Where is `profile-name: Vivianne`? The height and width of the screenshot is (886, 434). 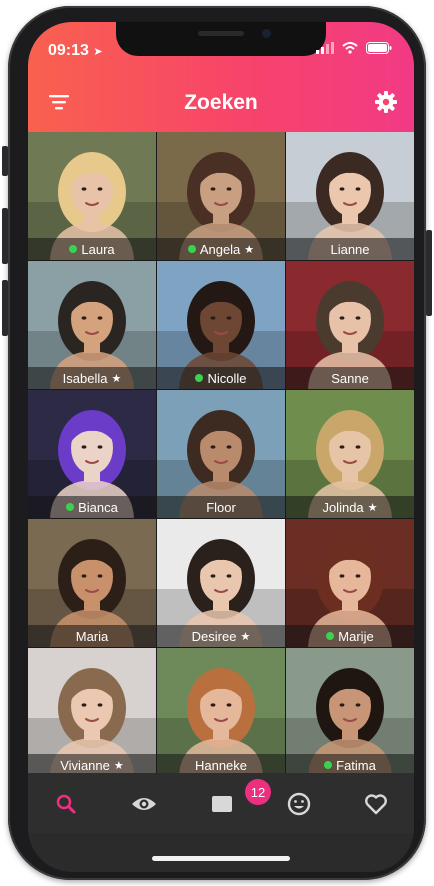
profile-name: Vivianne is located at coordinates (85, 765).